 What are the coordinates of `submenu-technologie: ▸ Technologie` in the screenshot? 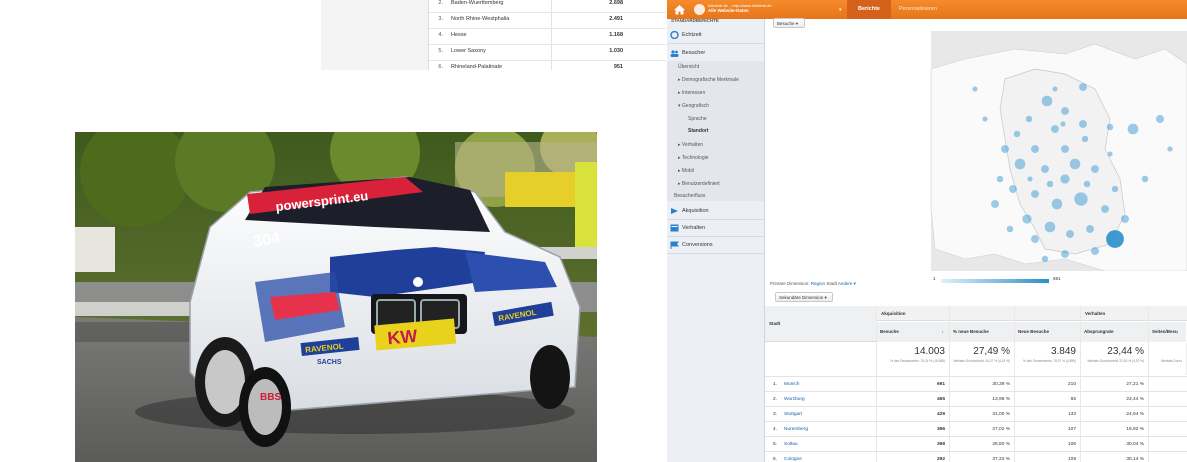 It's located at (693, 158).